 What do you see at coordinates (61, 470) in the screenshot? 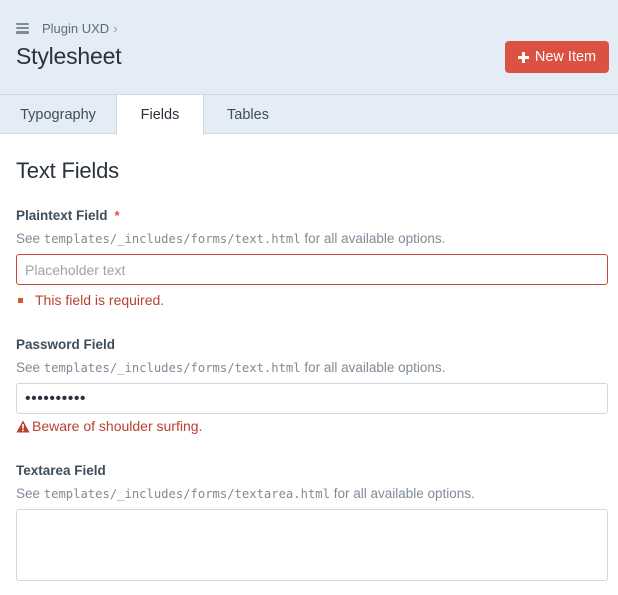
I see `textarea-field-label: Textarea Field` at bounding box center [61, 470].